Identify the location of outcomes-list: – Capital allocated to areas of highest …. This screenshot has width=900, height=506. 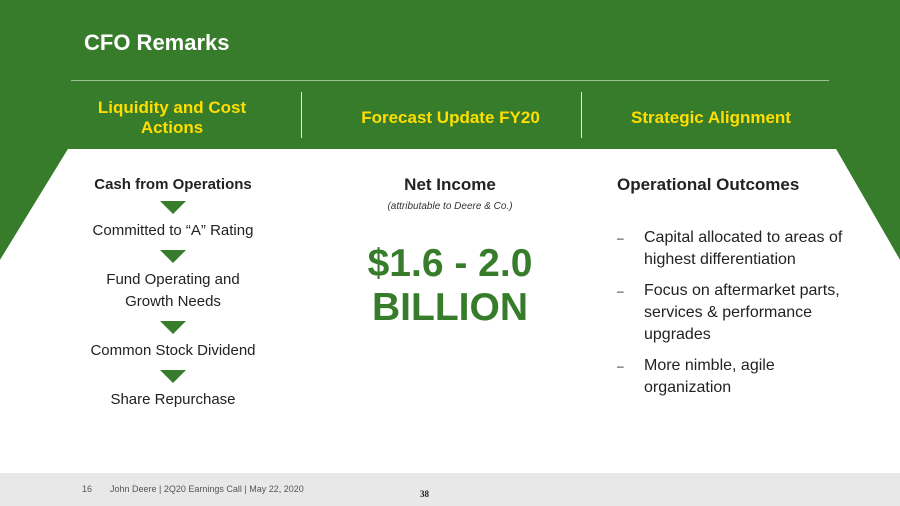
(732, 313).